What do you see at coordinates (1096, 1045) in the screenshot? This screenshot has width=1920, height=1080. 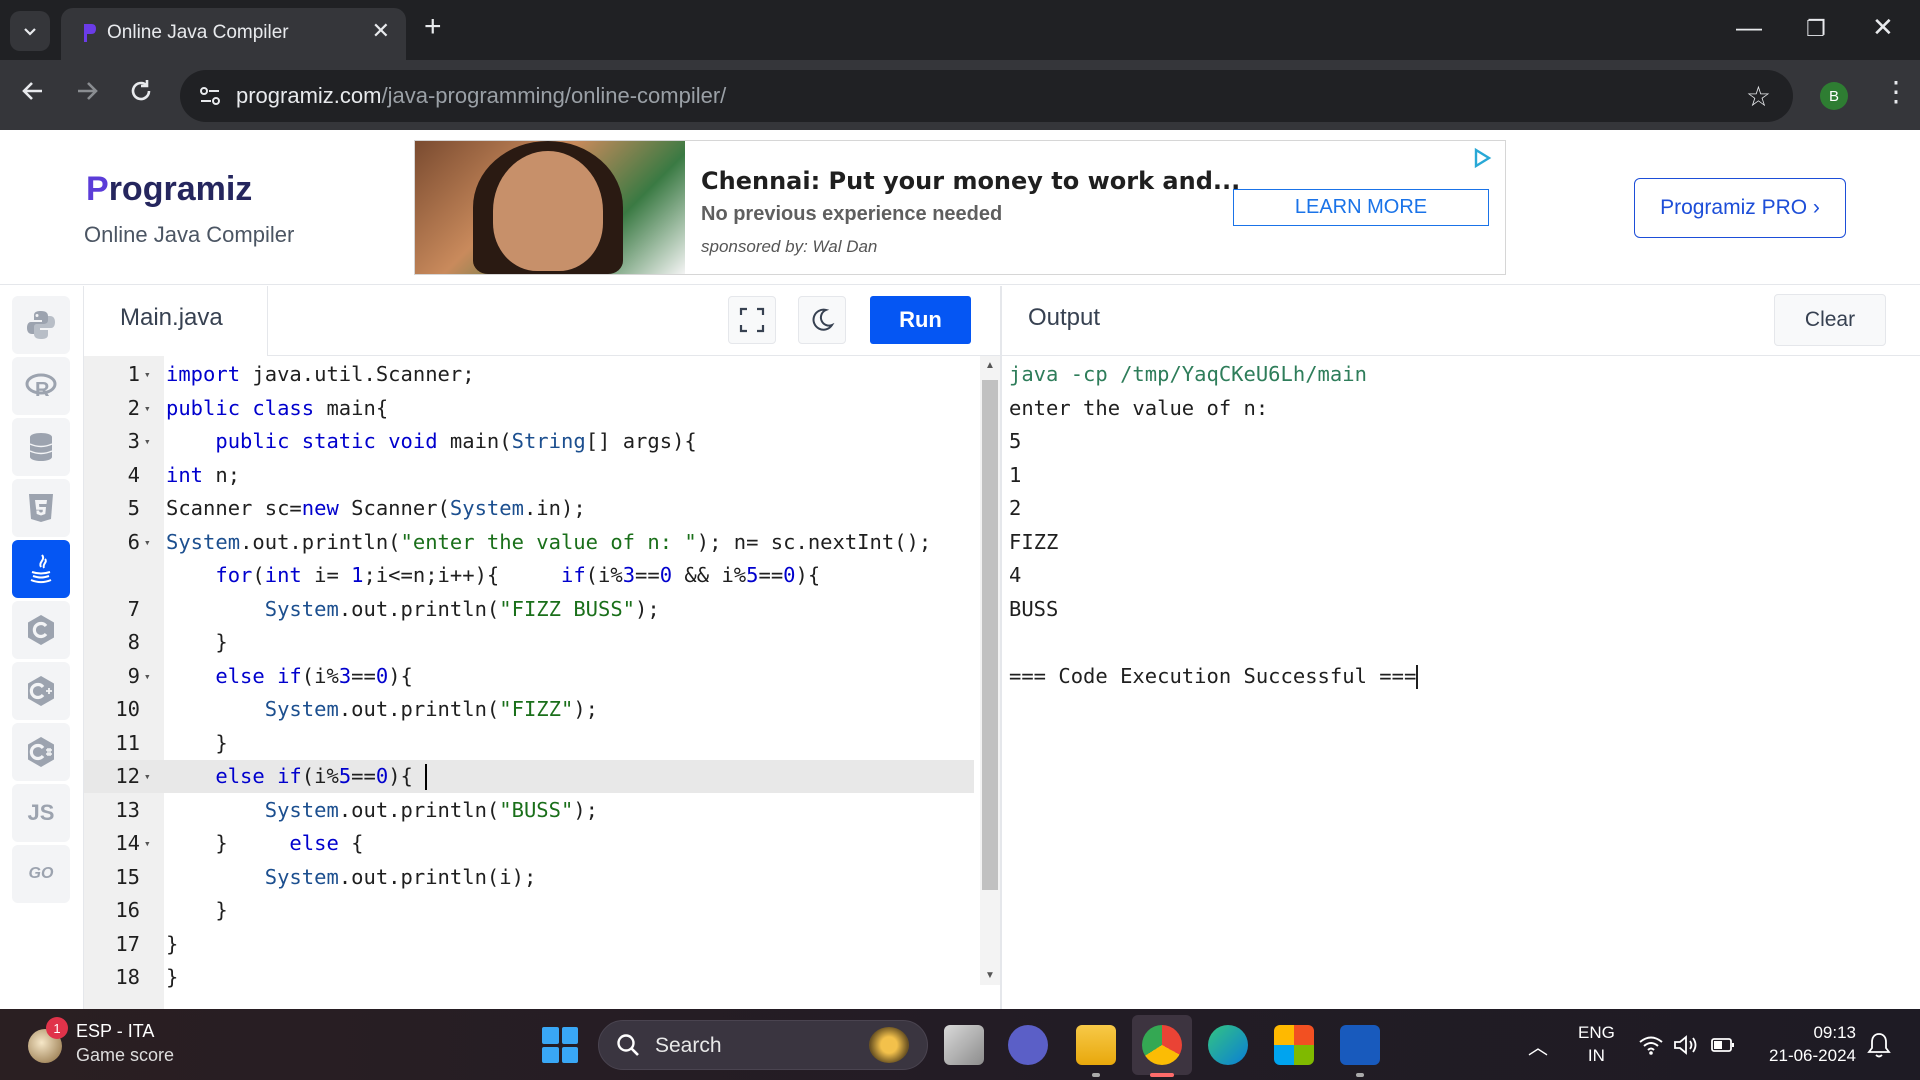 I see `file-explorer-icon` at bounding box center [1096, 1045].